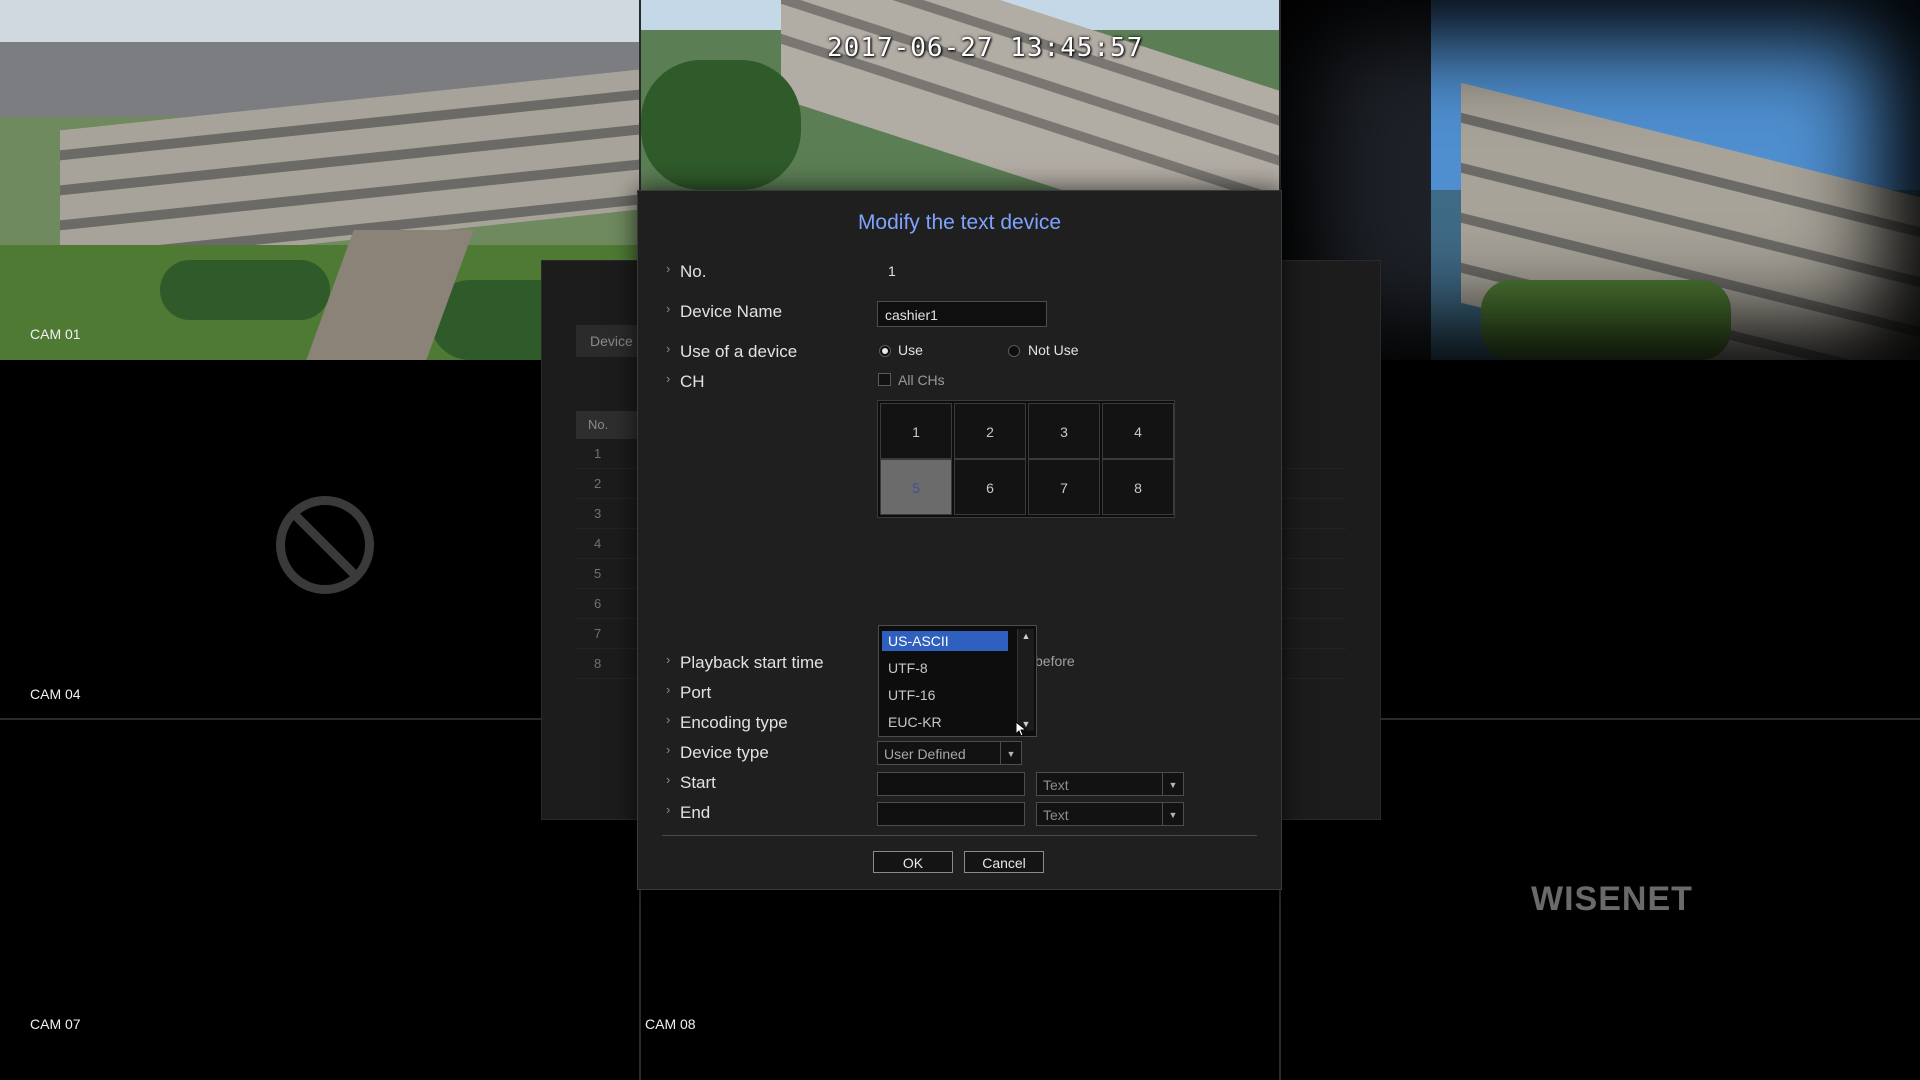 The image size is (1920, 1080). Describe the element at coordinates (55, 334) in the screenshot. I see `camera-label: CAM 01` at that location.